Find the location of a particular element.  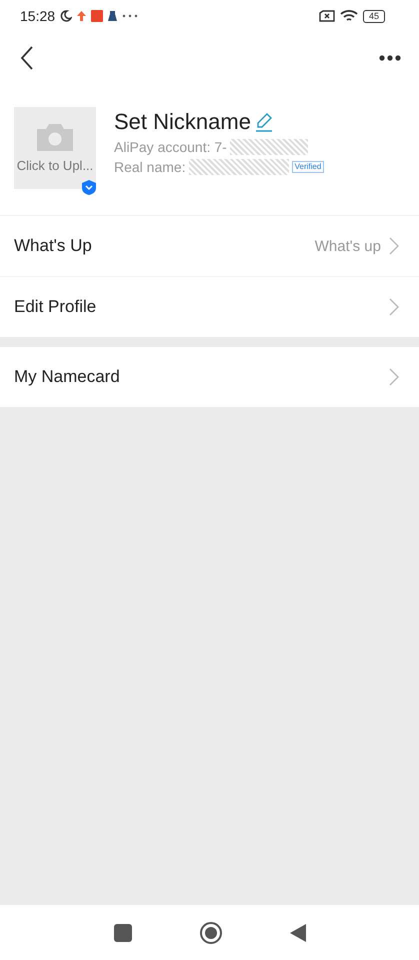

menu-row: What's Up What's up is located at coordinates (209, 246).